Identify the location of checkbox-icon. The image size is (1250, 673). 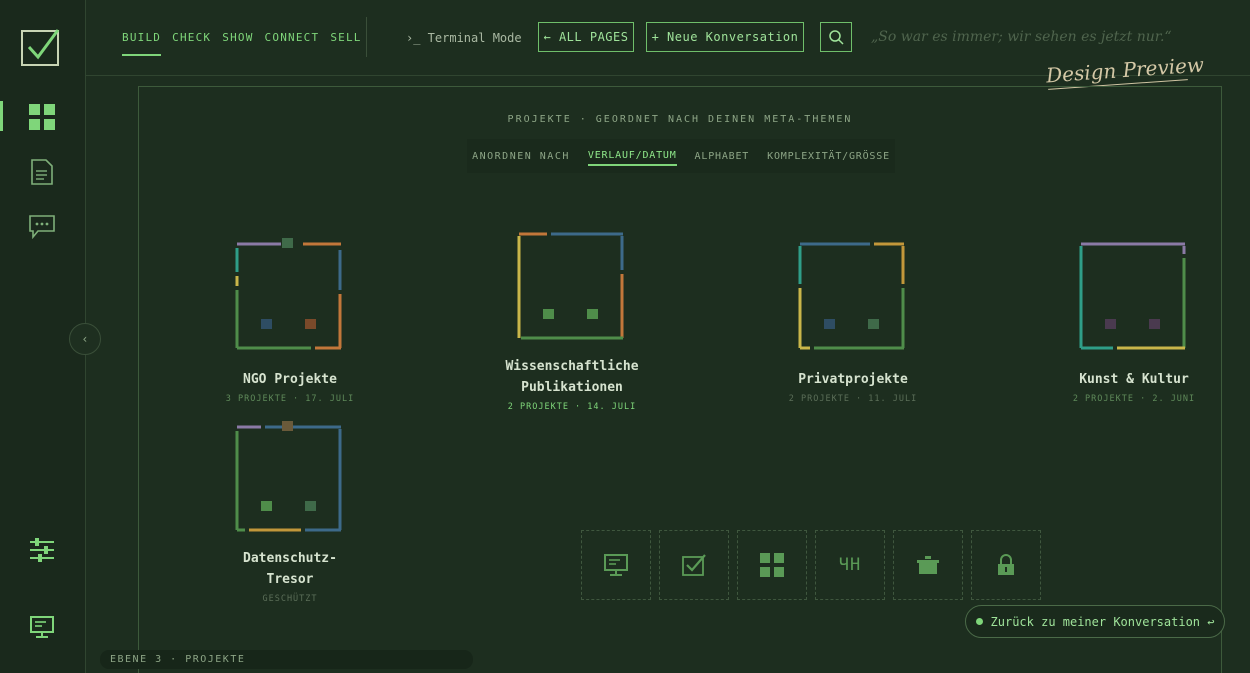
(694, 565).